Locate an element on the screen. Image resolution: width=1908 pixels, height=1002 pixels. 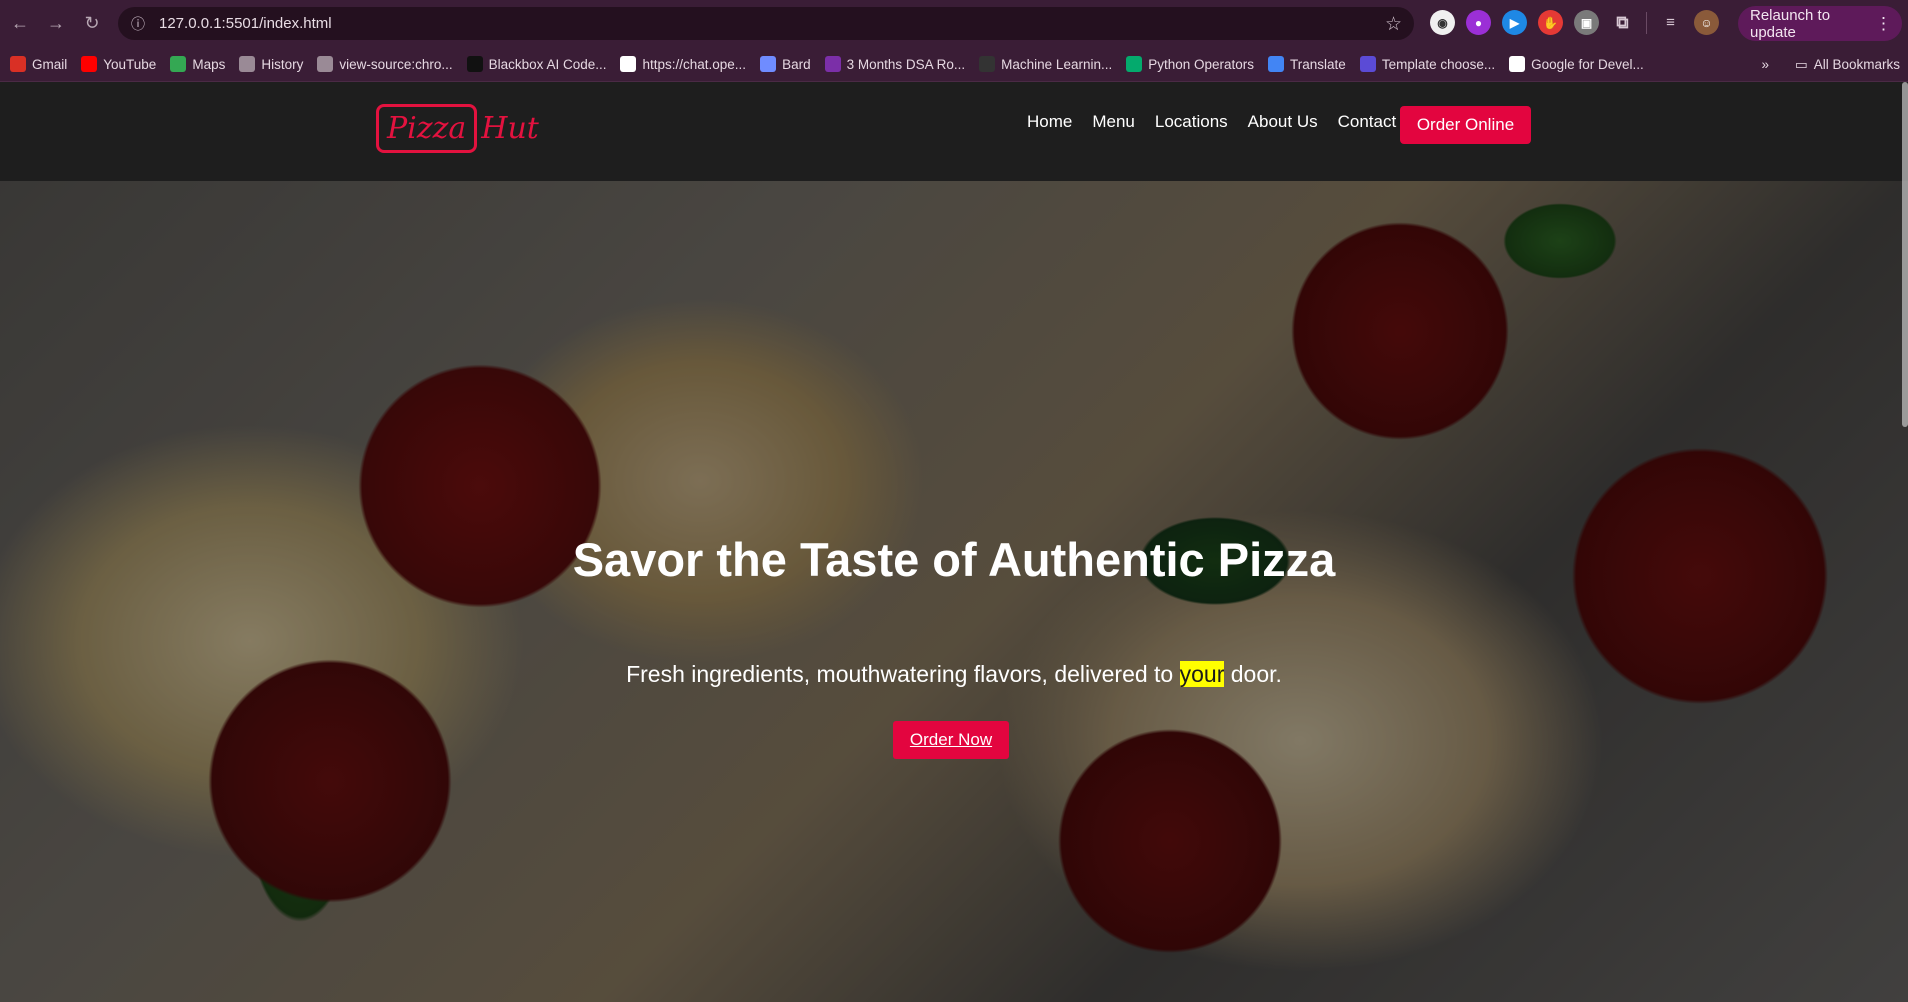
openai-icon is located at coordinates (628, 64).